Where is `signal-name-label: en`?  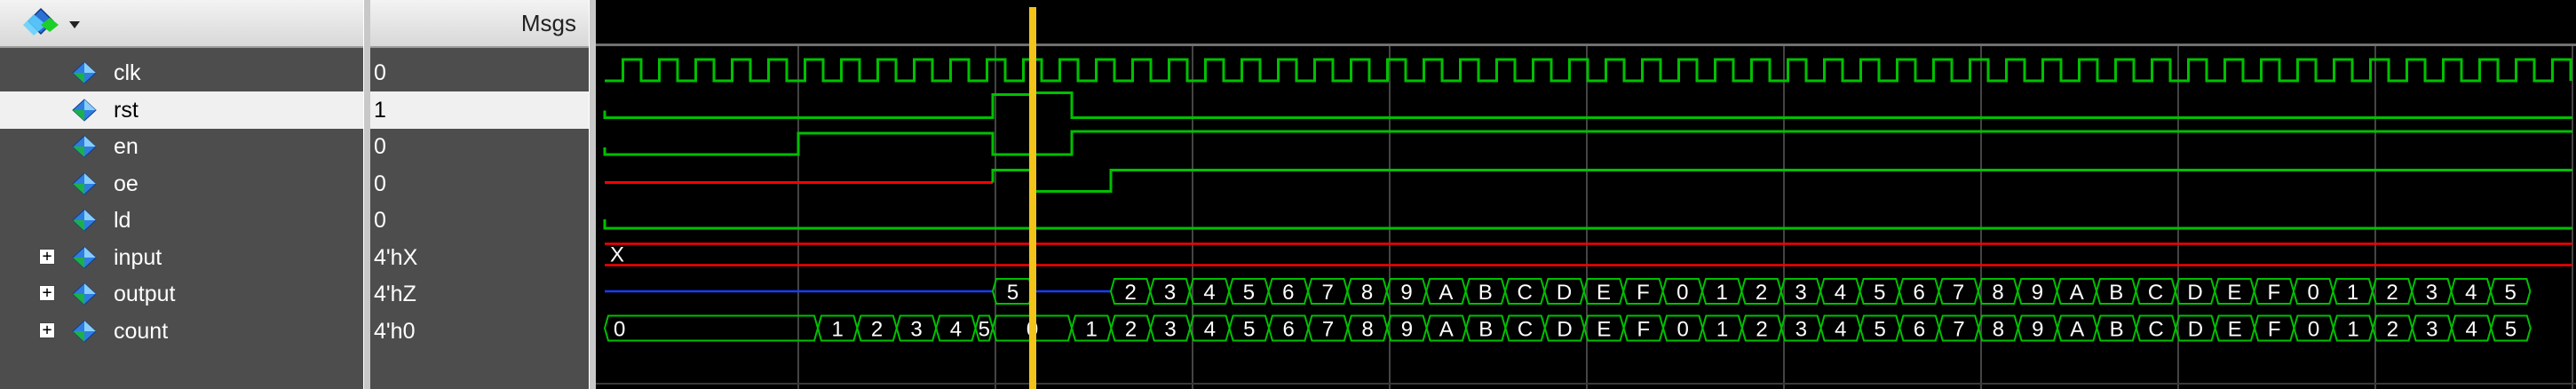 signal-name-label: en is located at coordinates (127, 146).